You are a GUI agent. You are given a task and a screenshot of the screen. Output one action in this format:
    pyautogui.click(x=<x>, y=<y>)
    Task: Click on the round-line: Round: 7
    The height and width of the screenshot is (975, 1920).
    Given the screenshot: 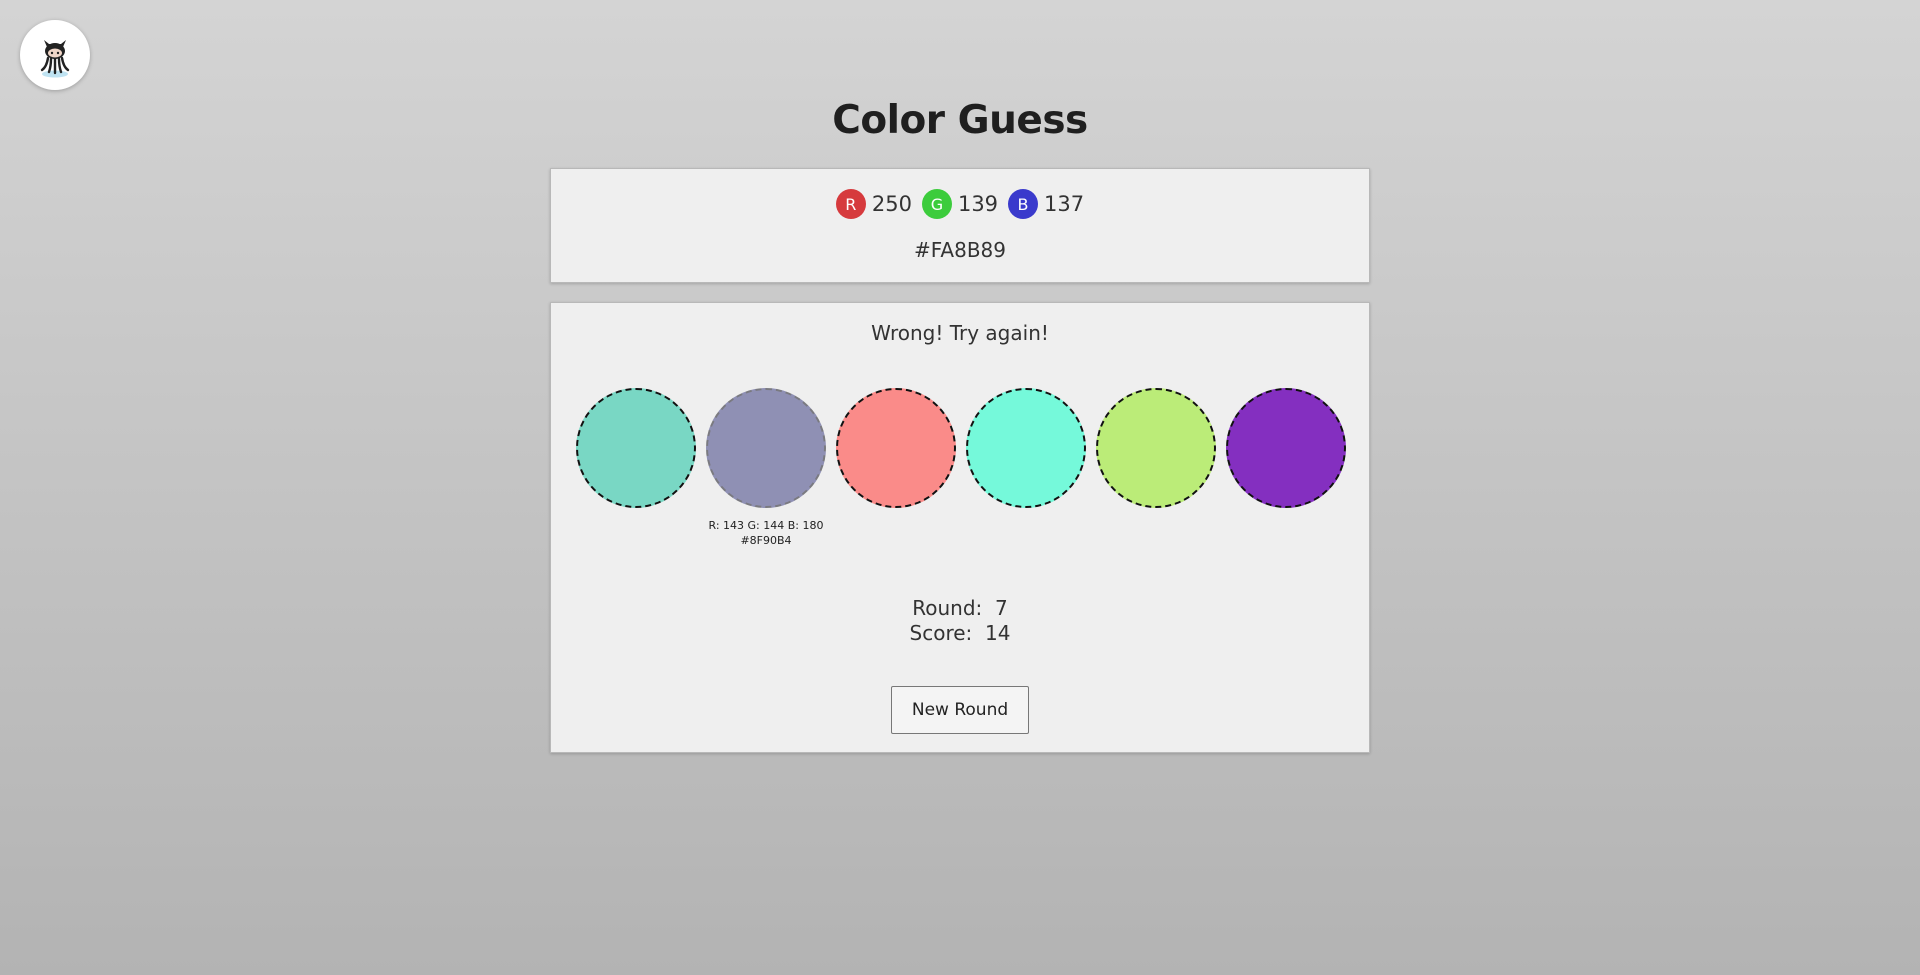 What is the action you would take?
    pyautogui.click(x=960, y=608)
    